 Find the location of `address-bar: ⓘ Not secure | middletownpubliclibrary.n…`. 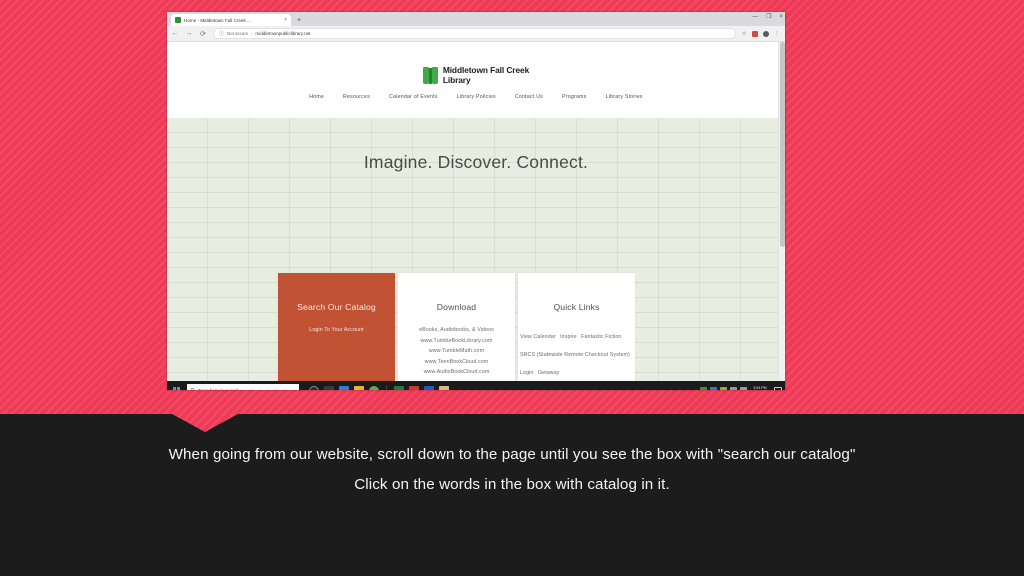

address-bar: ⓘ Not secure | middletownpubliclibrary.n… is located at coordinates (474, 33).